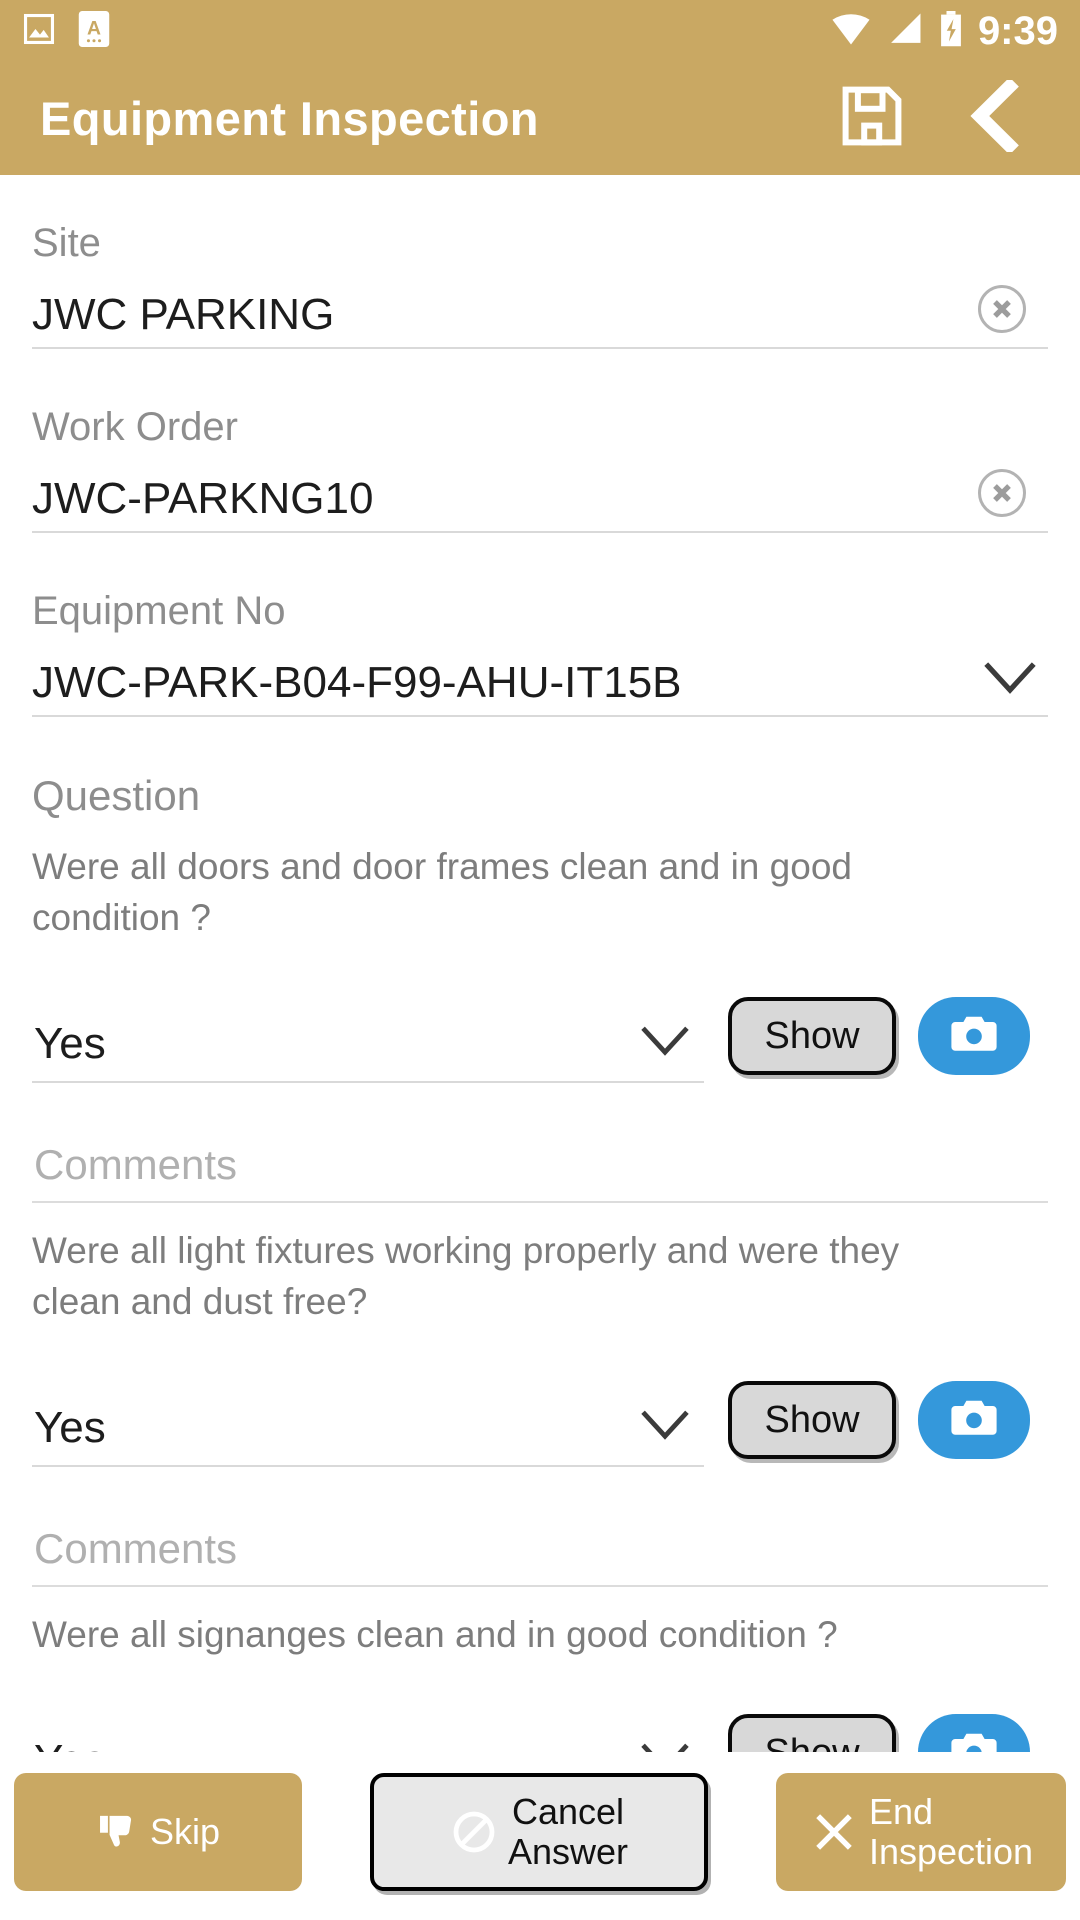 This screenshot has height=1920, width=1080. I want to click on site-label: Site, so click(66, 243).